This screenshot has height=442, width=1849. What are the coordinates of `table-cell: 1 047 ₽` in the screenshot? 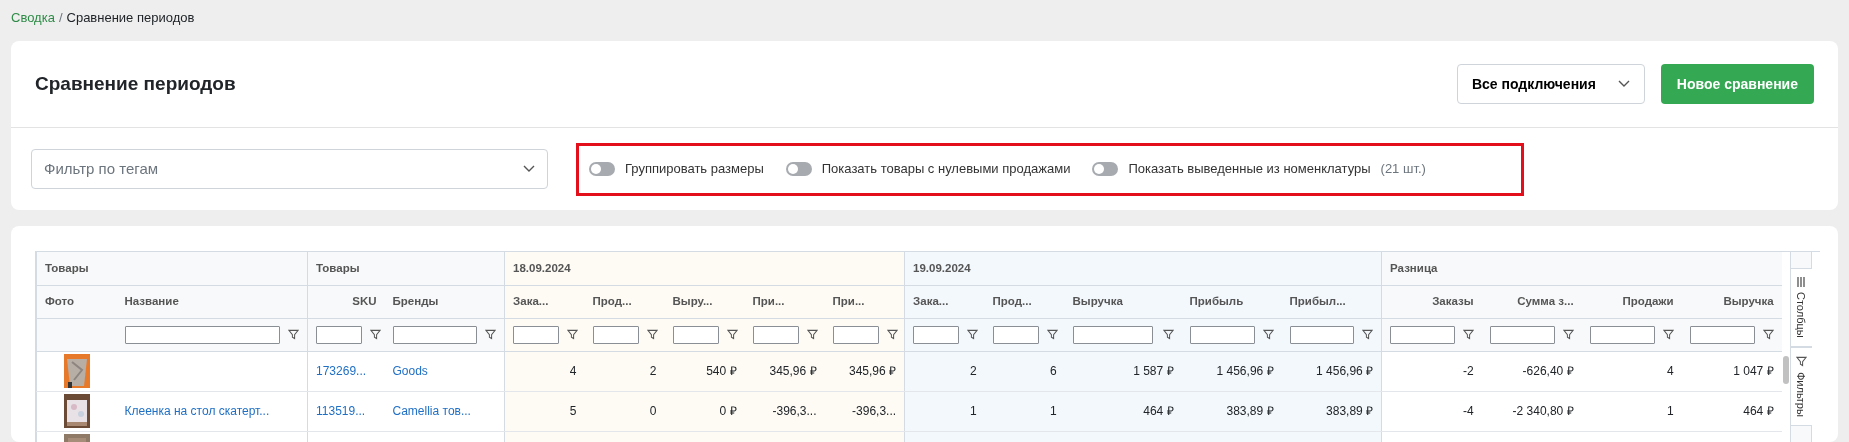 It's located at (1753, 371).